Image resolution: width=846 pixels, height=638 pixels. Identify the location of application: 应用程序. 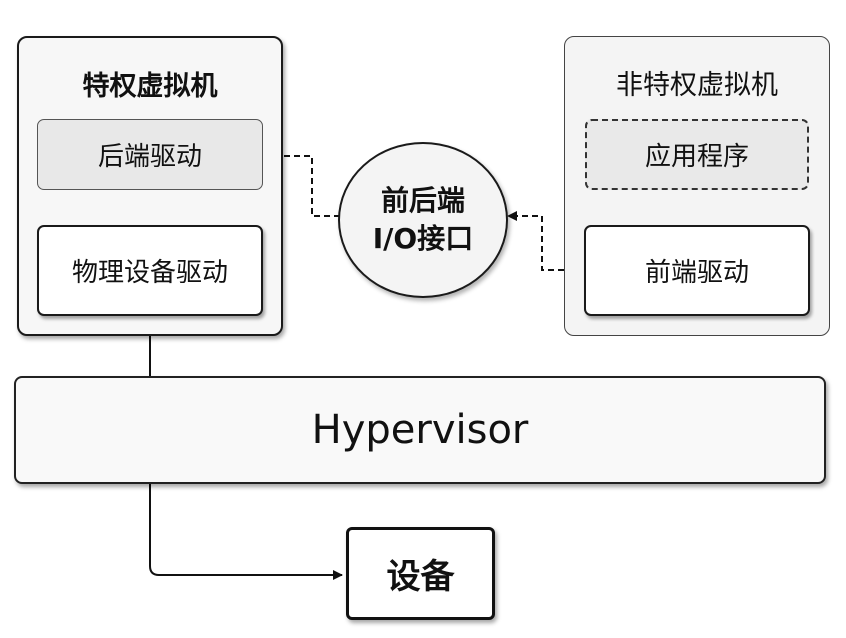
(697, 154).